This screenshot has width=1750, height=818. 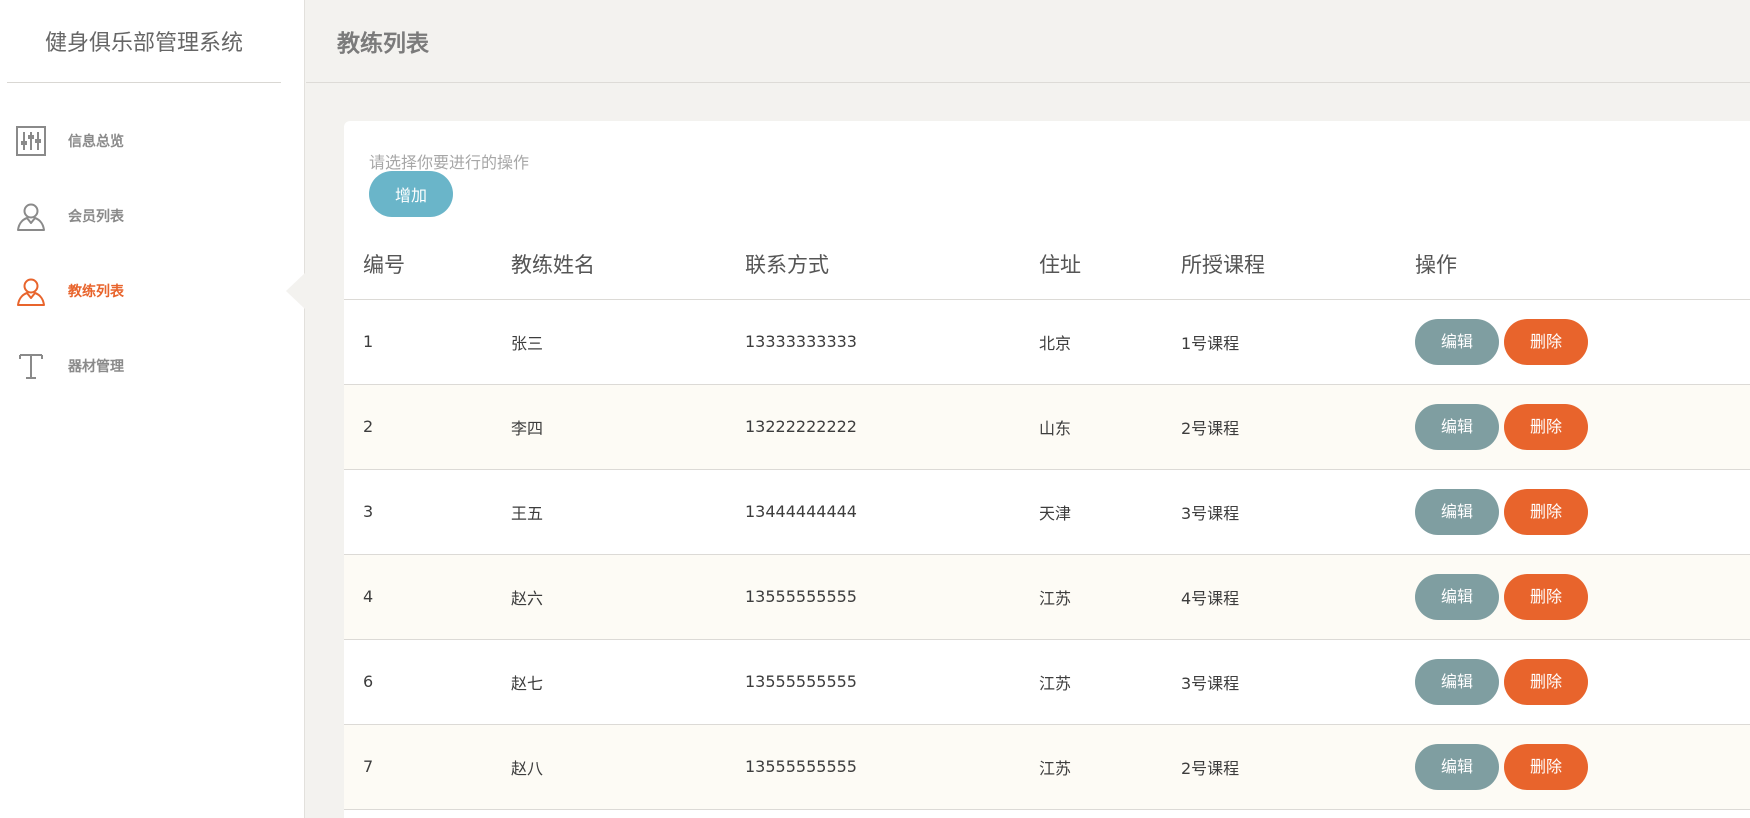 I want to click on cell-name: 张三, so click(x=609, y=342).